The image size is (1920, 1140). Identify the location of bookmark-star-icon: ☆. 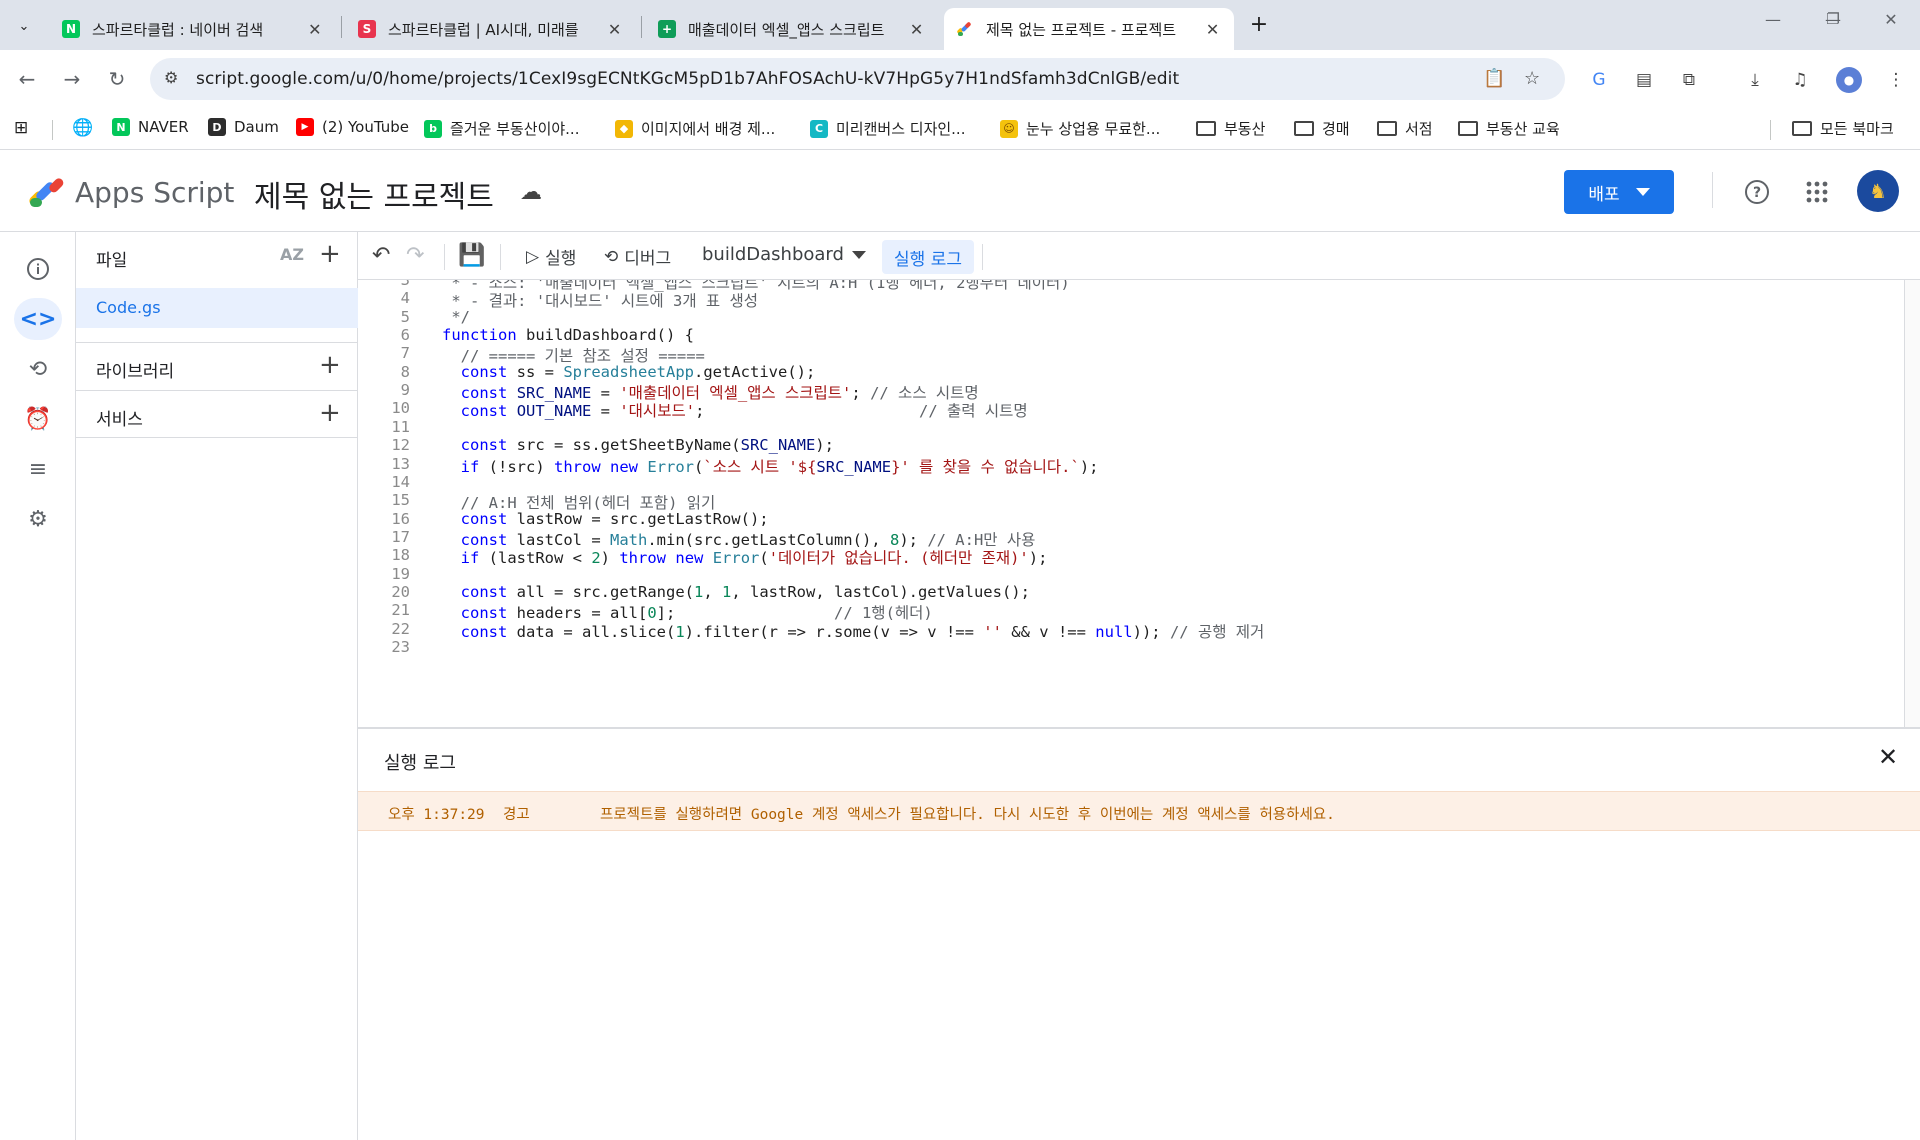
(1532, 78).